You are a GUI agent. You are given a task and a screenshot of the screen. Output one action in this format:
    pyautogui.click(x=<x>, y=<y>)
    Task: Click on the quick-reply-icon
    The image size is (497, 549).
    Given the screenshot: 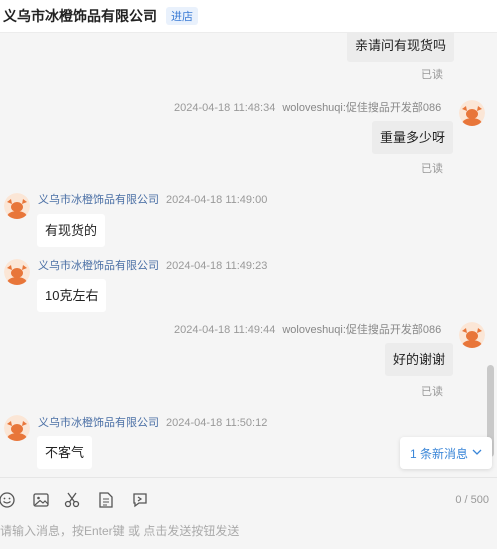 What is the action you would take?
    pyautogui.click(x=140, y=500)
    